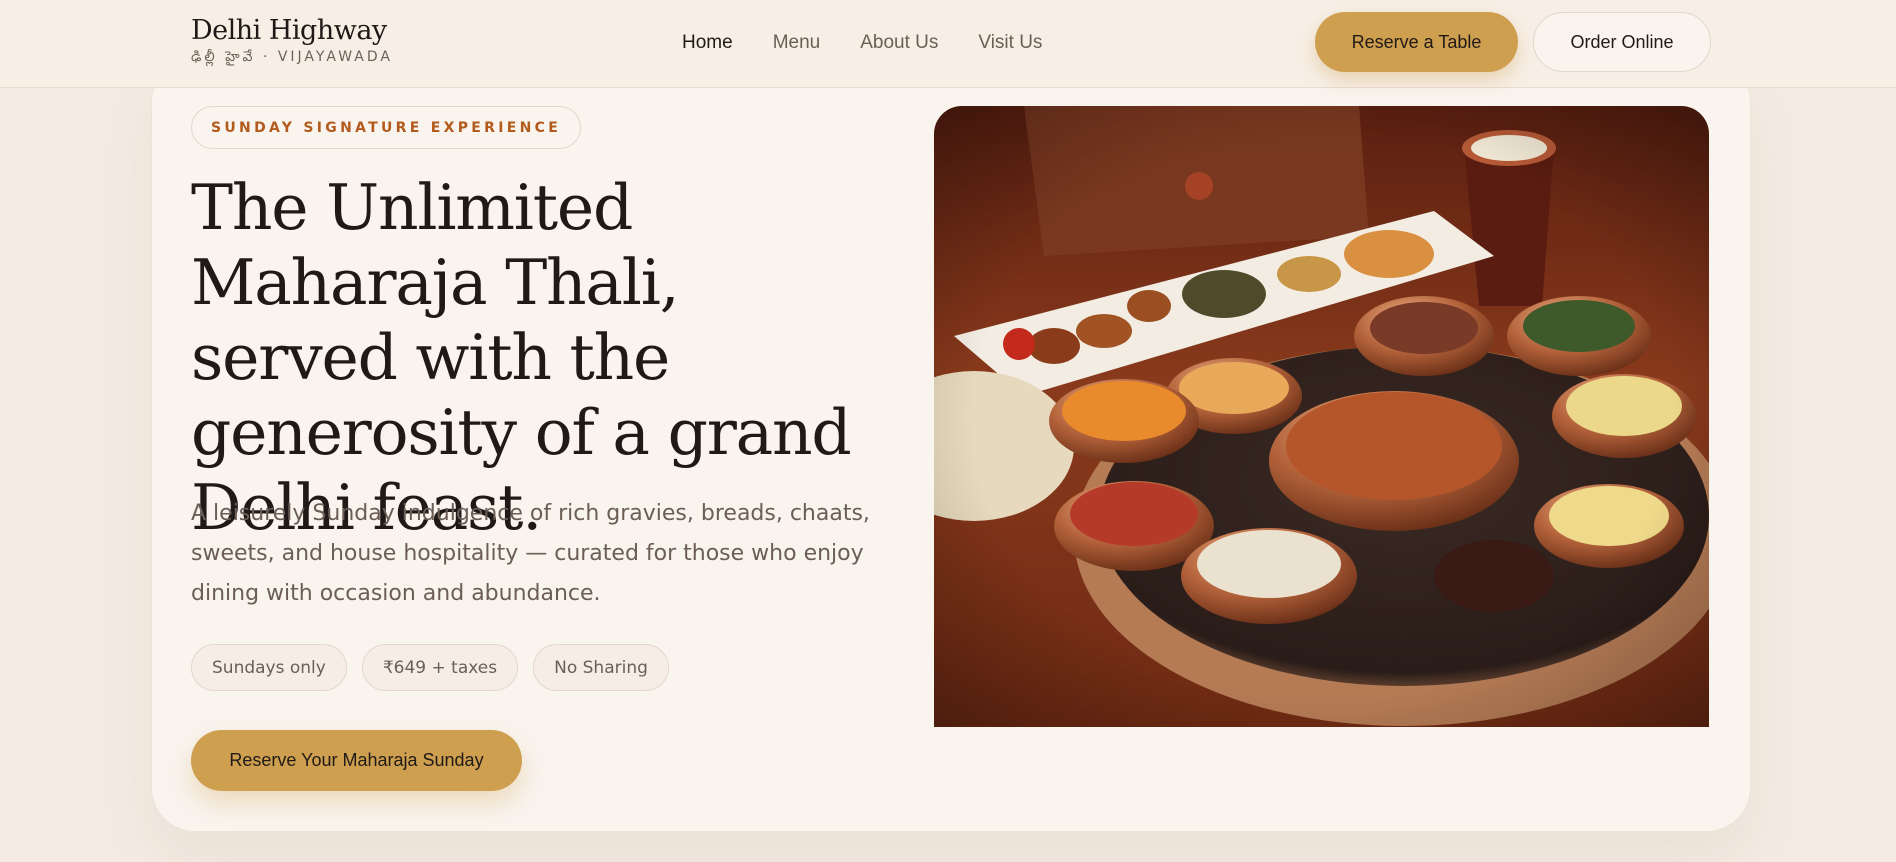 The width and height of the screenshot is (1896, 862). Describe the element at coordinates (1416, 42) in the screenshot. I see `reserve-table-button: Reserve a Table` at that location.